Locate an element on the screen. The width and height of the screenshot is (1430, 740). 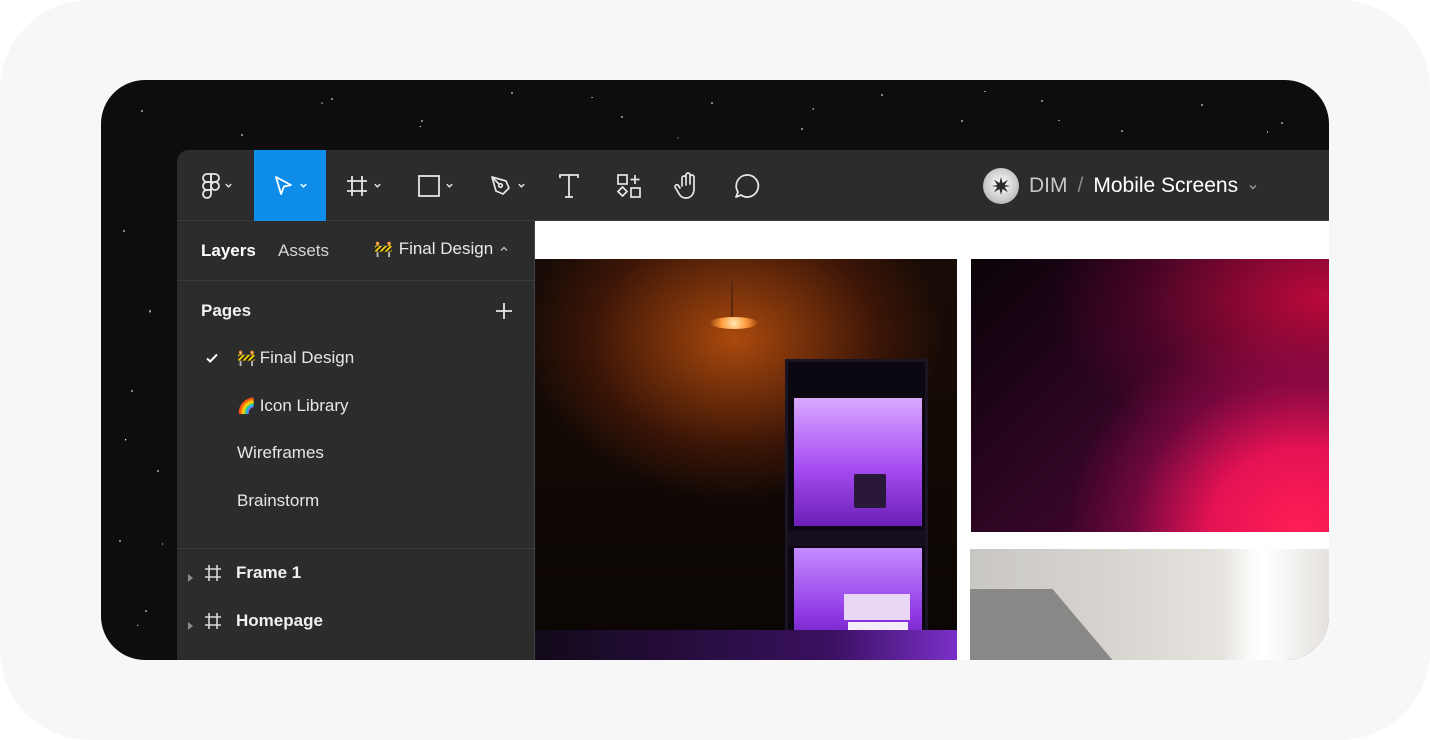
checkmark-icon is located at coordinates (212, 360).